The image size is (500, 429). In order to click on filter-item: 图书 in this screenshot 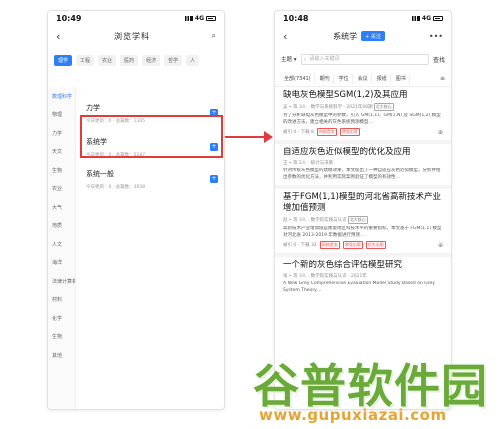, I will do `click(401, 78)`.